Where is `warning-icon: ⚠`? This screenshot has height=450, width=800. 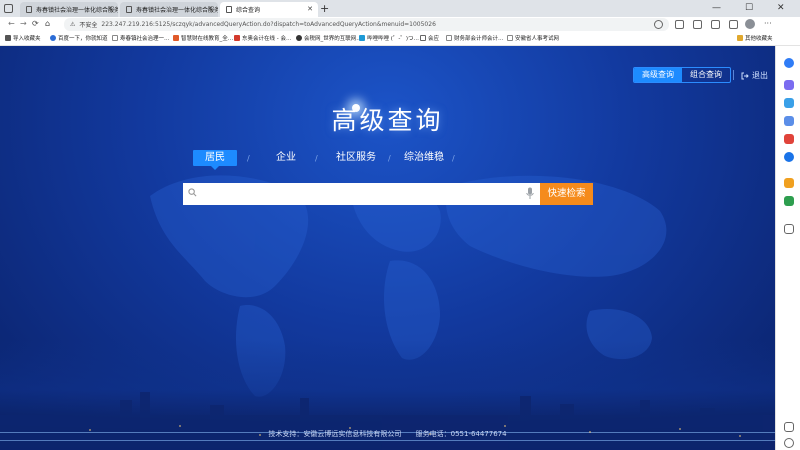 warning-icon: ⚠ is located at coordinates (73, 24).